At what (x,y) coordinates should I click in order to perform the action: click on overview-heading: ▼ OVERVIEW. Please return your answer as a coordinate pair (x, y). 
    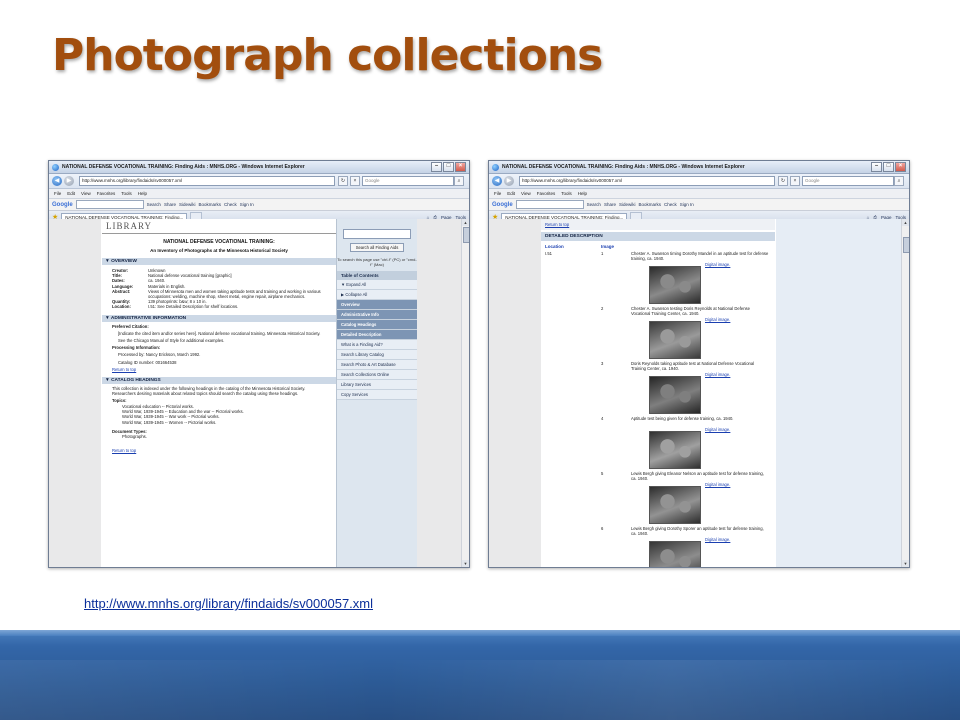
    Looking at the image, I should click on (219, 261).